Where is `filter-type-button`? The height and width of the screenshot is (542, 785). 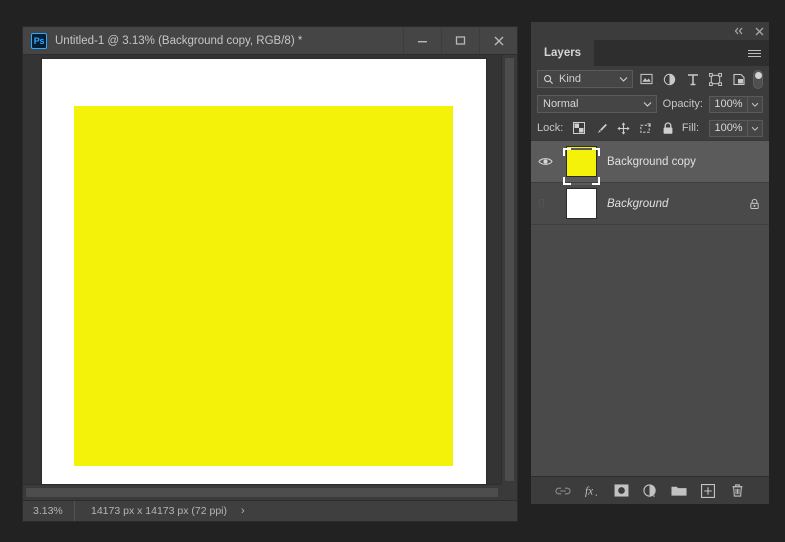 filter-type-button is located at coordinates (692, 79).